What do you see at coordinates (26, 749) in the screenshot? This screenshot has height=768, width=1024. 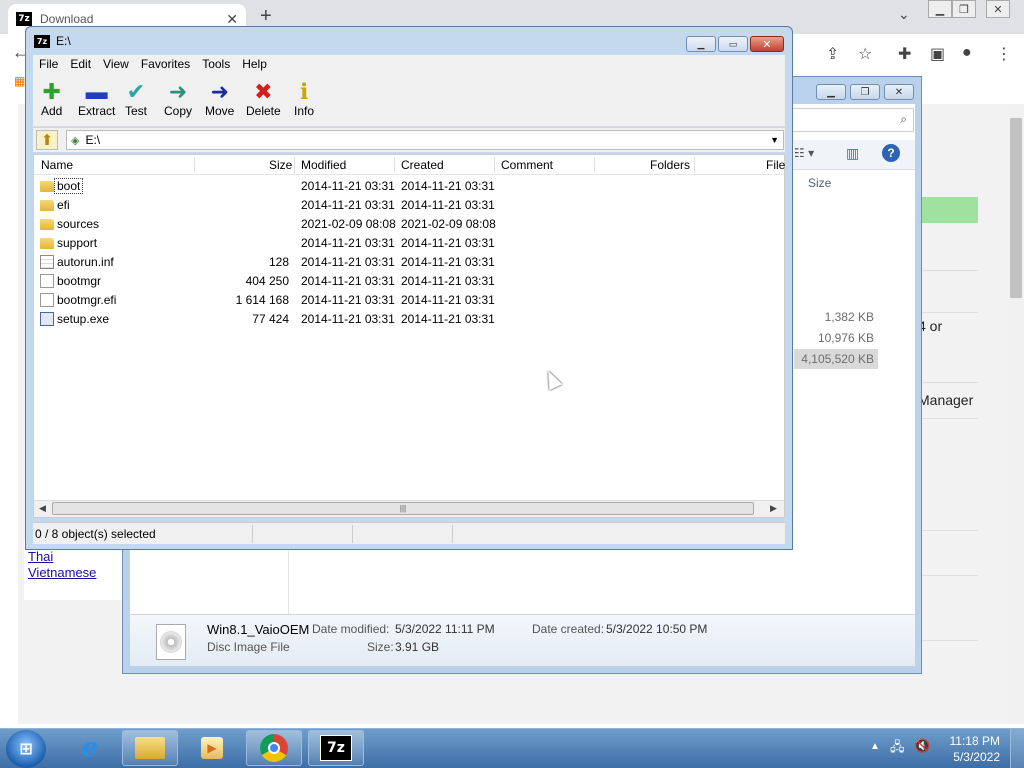 I see `start-button: ⊞` at bounding box center [26, 749].